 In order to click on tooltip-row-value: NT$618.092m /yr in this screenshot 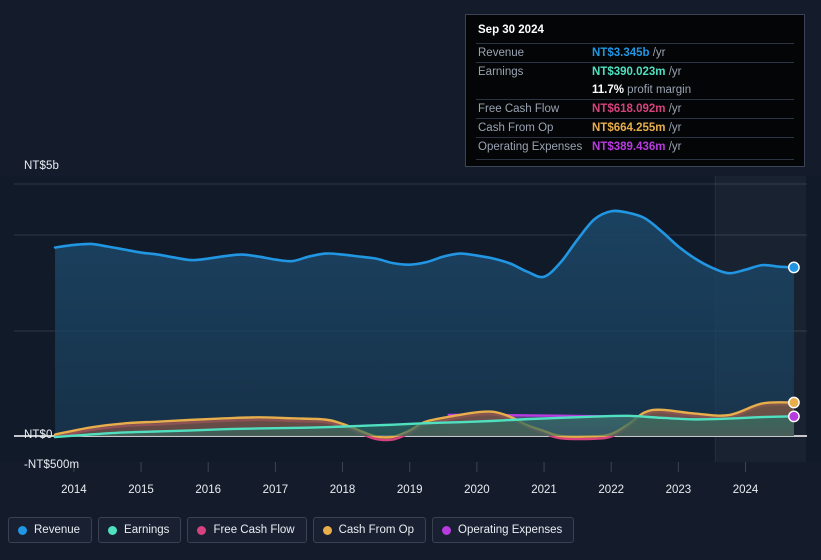, I will do `click(692, 109)`.